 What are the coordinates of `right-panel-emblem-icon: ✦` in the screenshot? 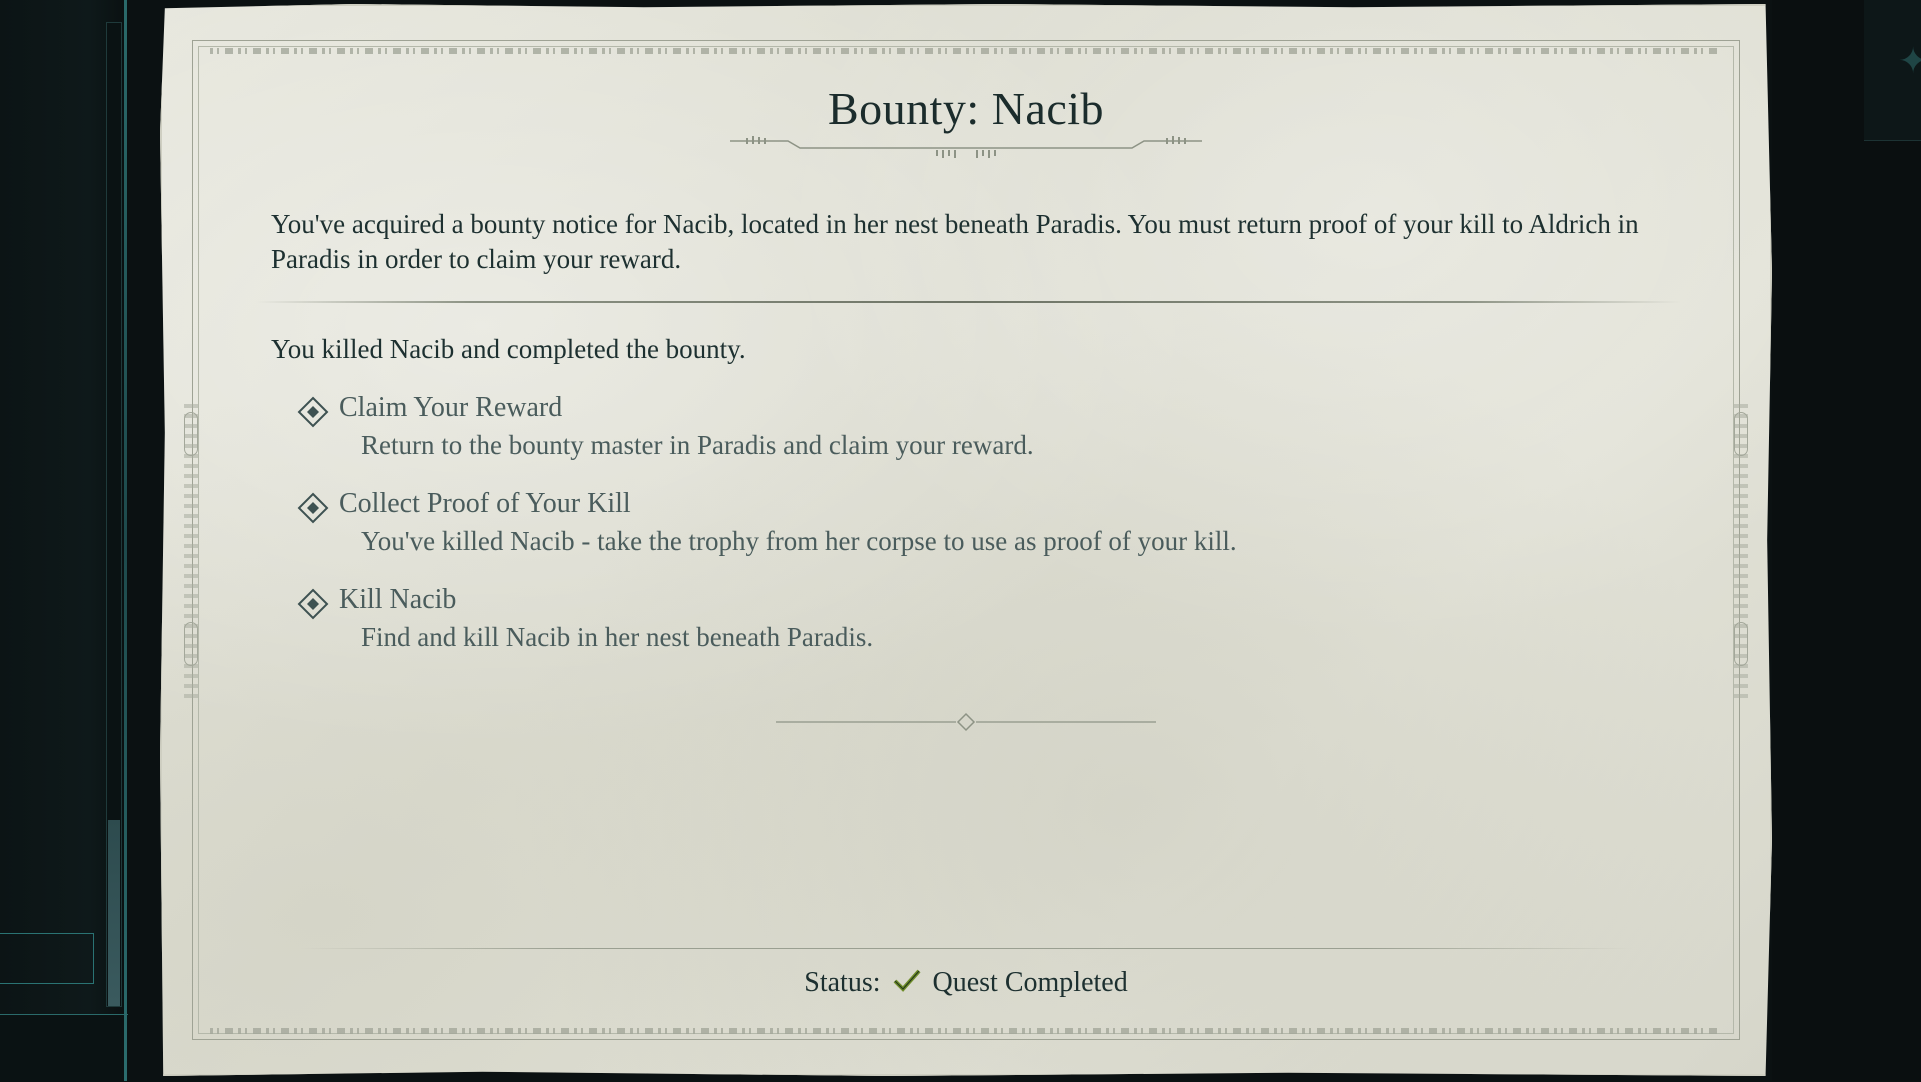 It's located at (1909, 61).